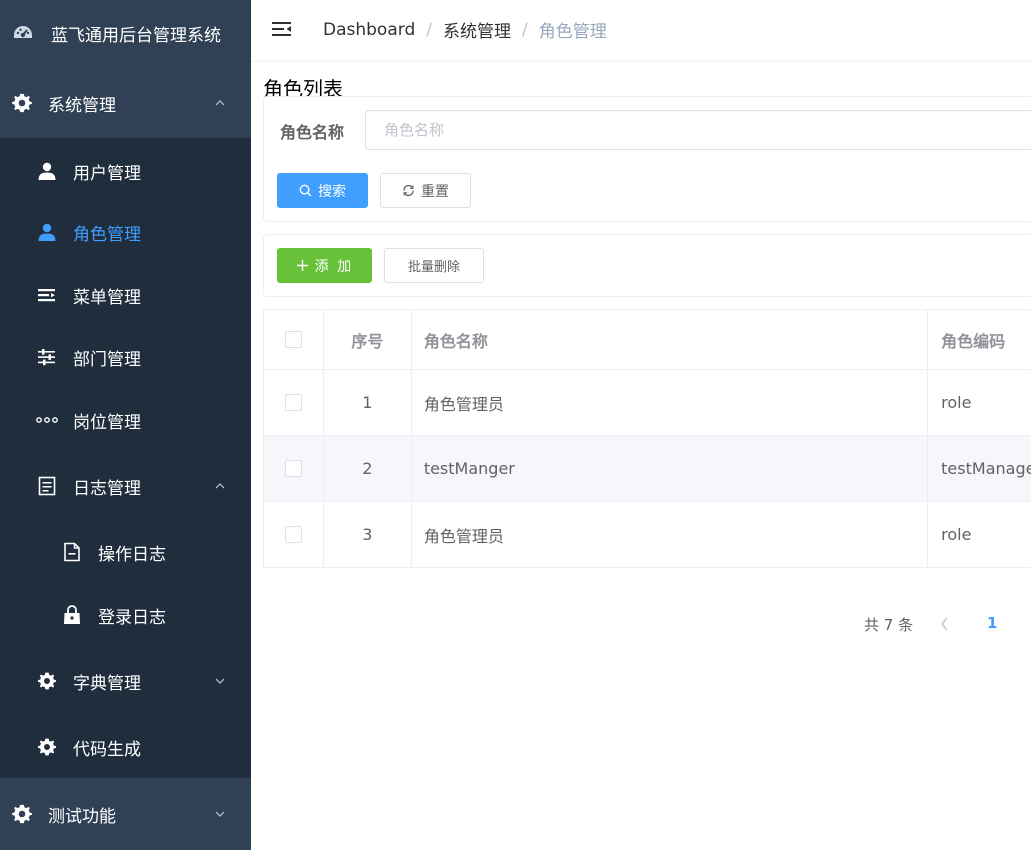  What do you see at coordinates (47, 420) in the screenshot?
I see `more-dots-icon` at bounding box center [47, 420].